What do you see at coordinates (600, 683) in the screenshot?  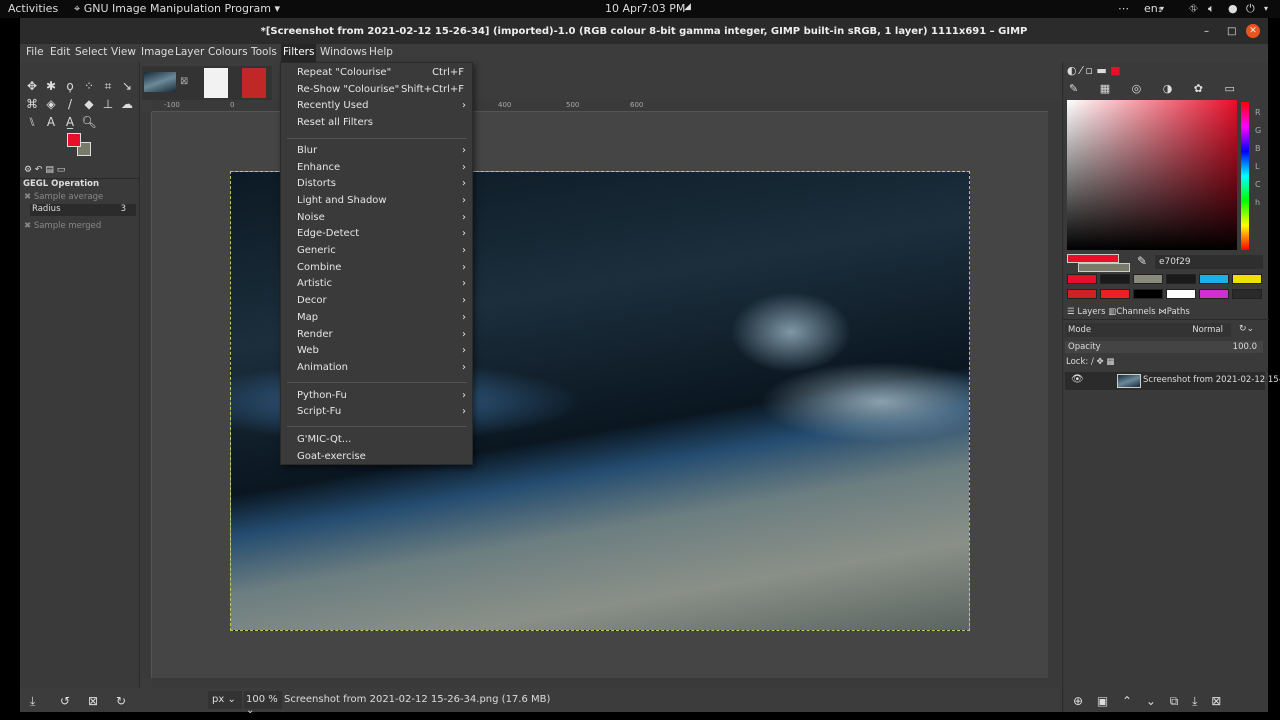 I see `horizontal-scrollbar` at bounding box center [600, 683].